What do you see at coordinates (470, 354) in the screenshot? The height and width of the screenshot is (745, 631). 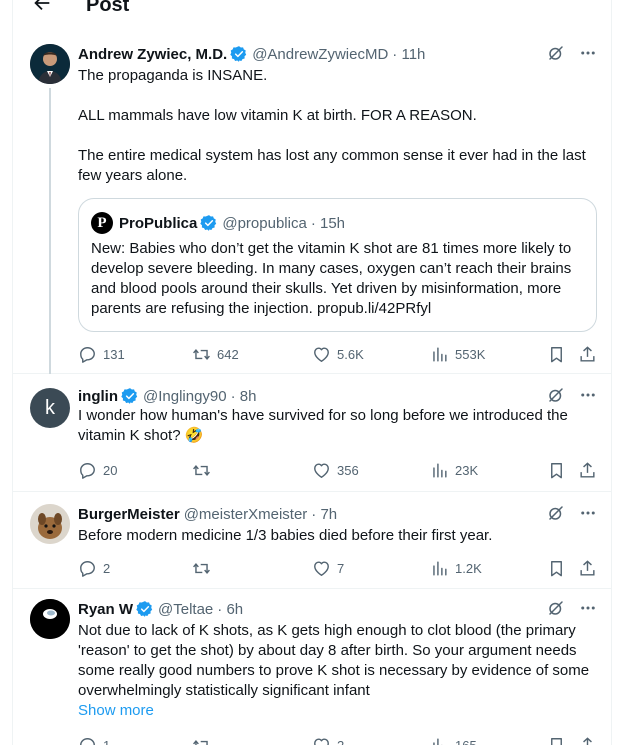 I see `view-count: 553K` at bounding box center [470, 354].